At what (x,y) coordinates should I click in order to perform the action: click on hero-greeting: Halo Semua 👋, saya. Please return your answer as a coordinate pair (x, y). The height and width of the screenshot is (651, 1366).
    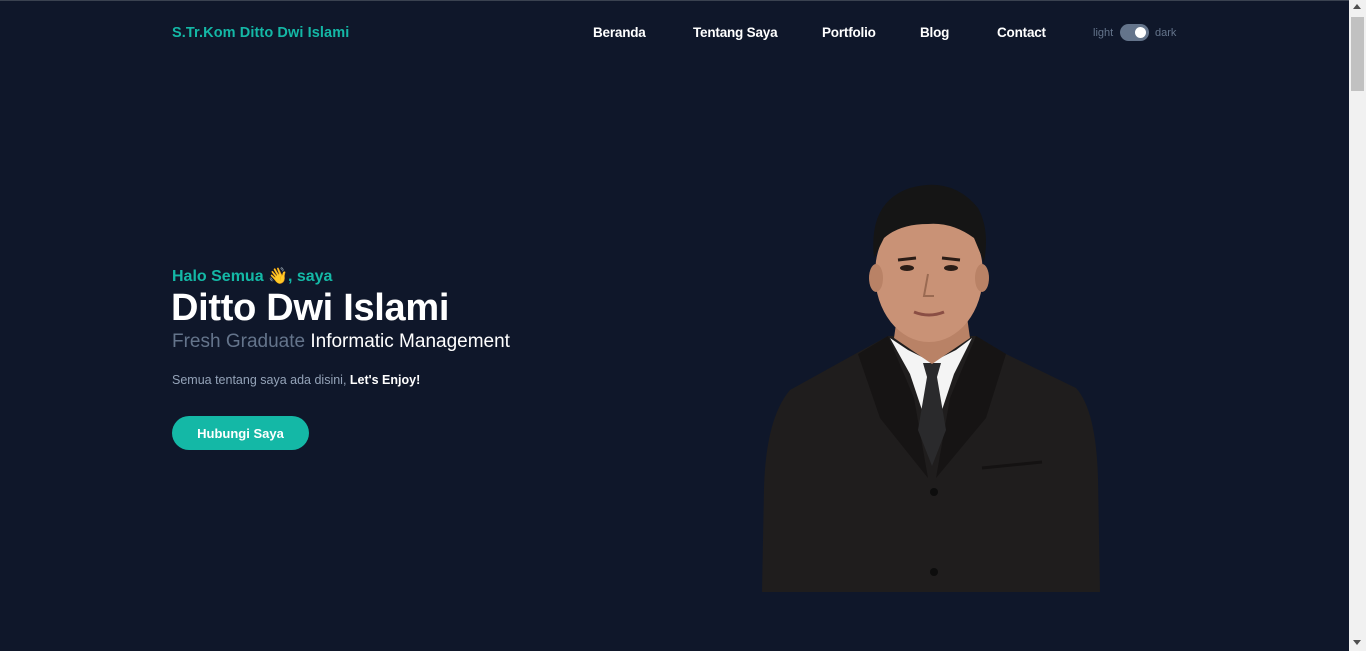
    Looking at the image, I should click on (252, 276).